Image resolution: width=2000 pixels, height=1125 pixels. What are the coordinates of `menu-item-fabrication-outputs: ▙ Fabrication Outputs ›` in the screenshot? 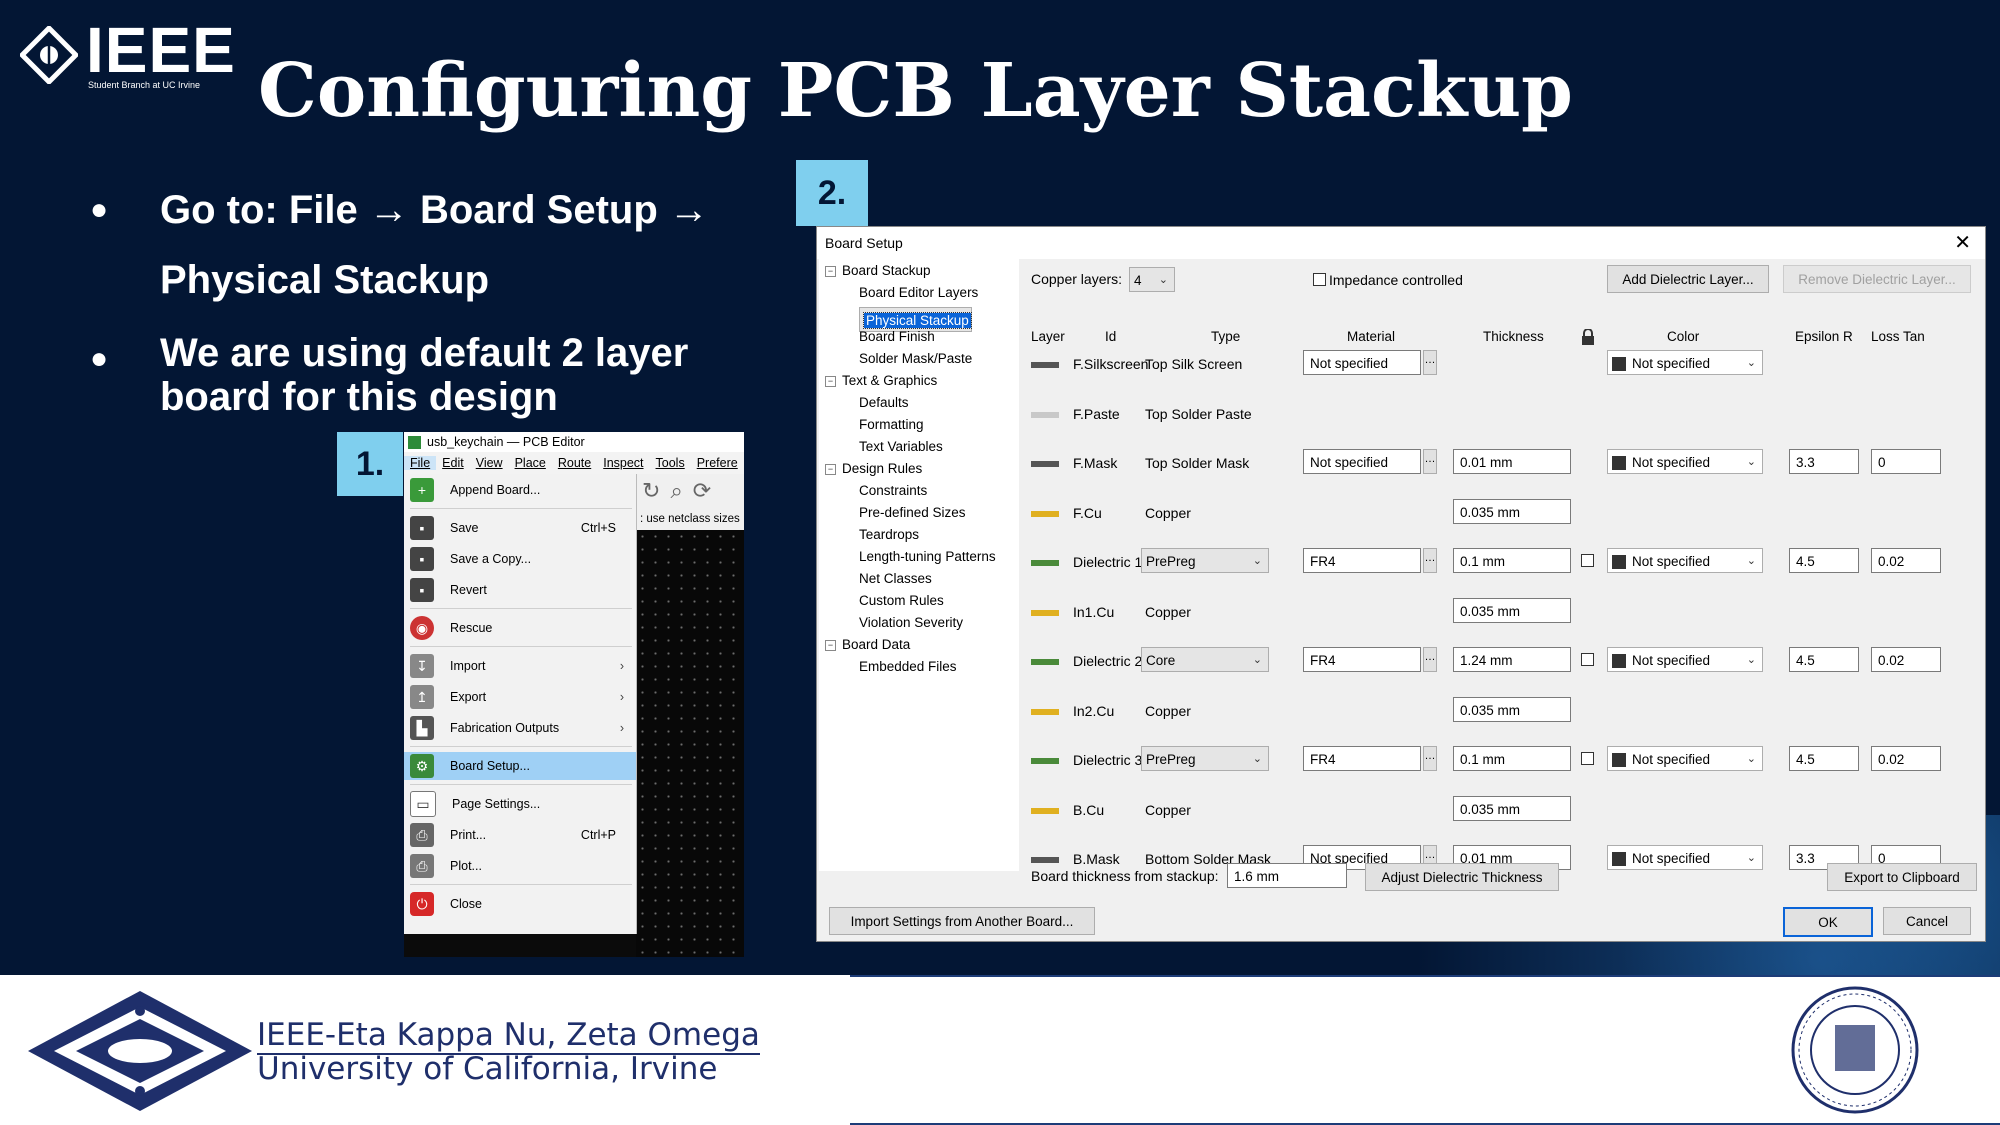 It's located at (520, 728).